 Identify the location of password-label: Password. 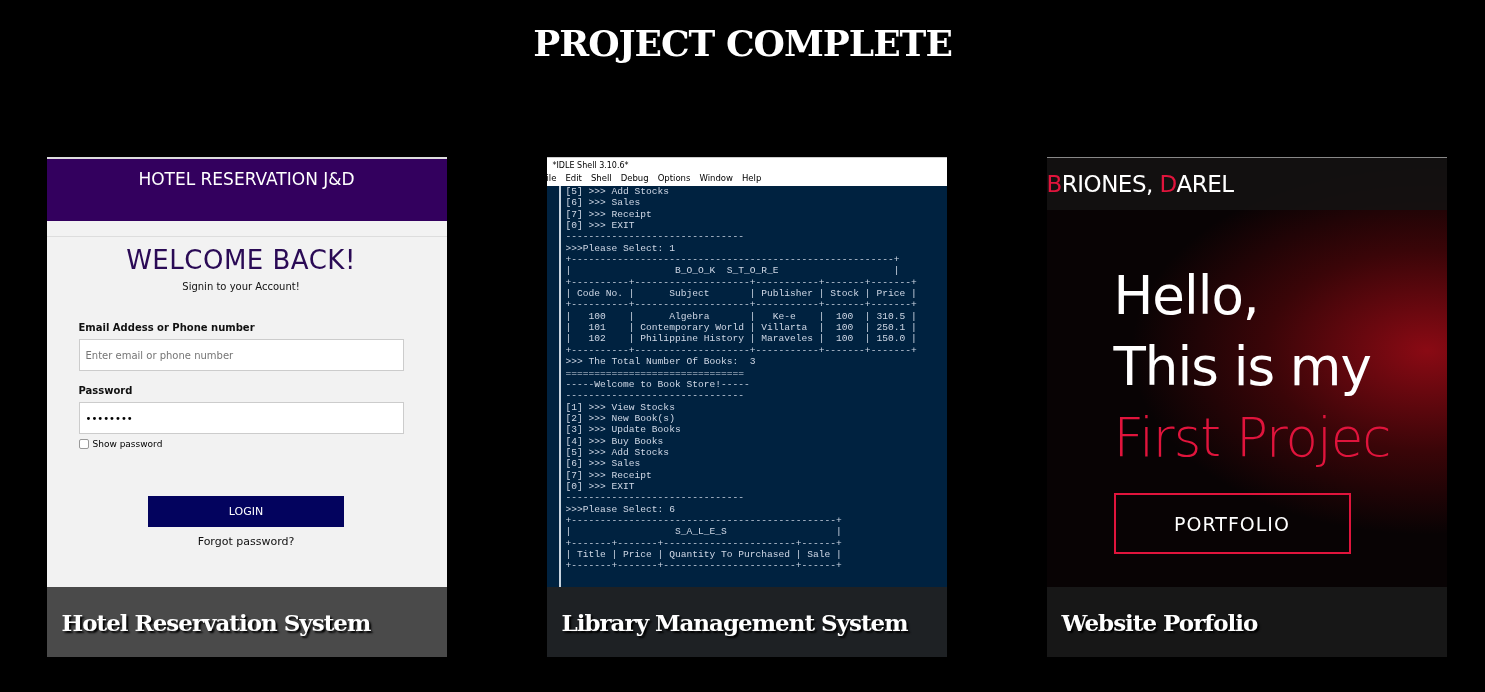
(106, 390).